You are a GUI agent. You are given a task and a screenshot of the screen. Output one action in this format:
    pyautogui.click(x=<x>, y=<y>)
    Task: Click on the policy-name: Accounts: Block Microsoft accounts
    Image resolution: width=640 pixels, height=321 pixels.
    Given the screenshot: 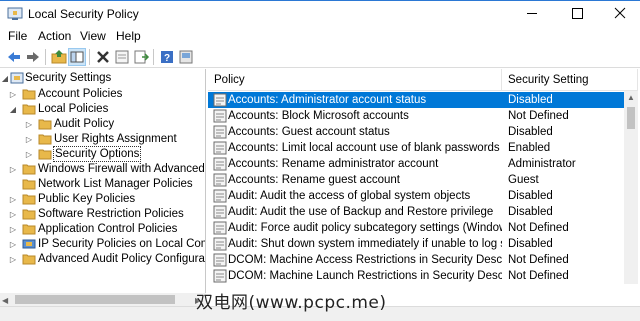 What is the action you would take?
    pyautogui.click(x=318, y=116)
    